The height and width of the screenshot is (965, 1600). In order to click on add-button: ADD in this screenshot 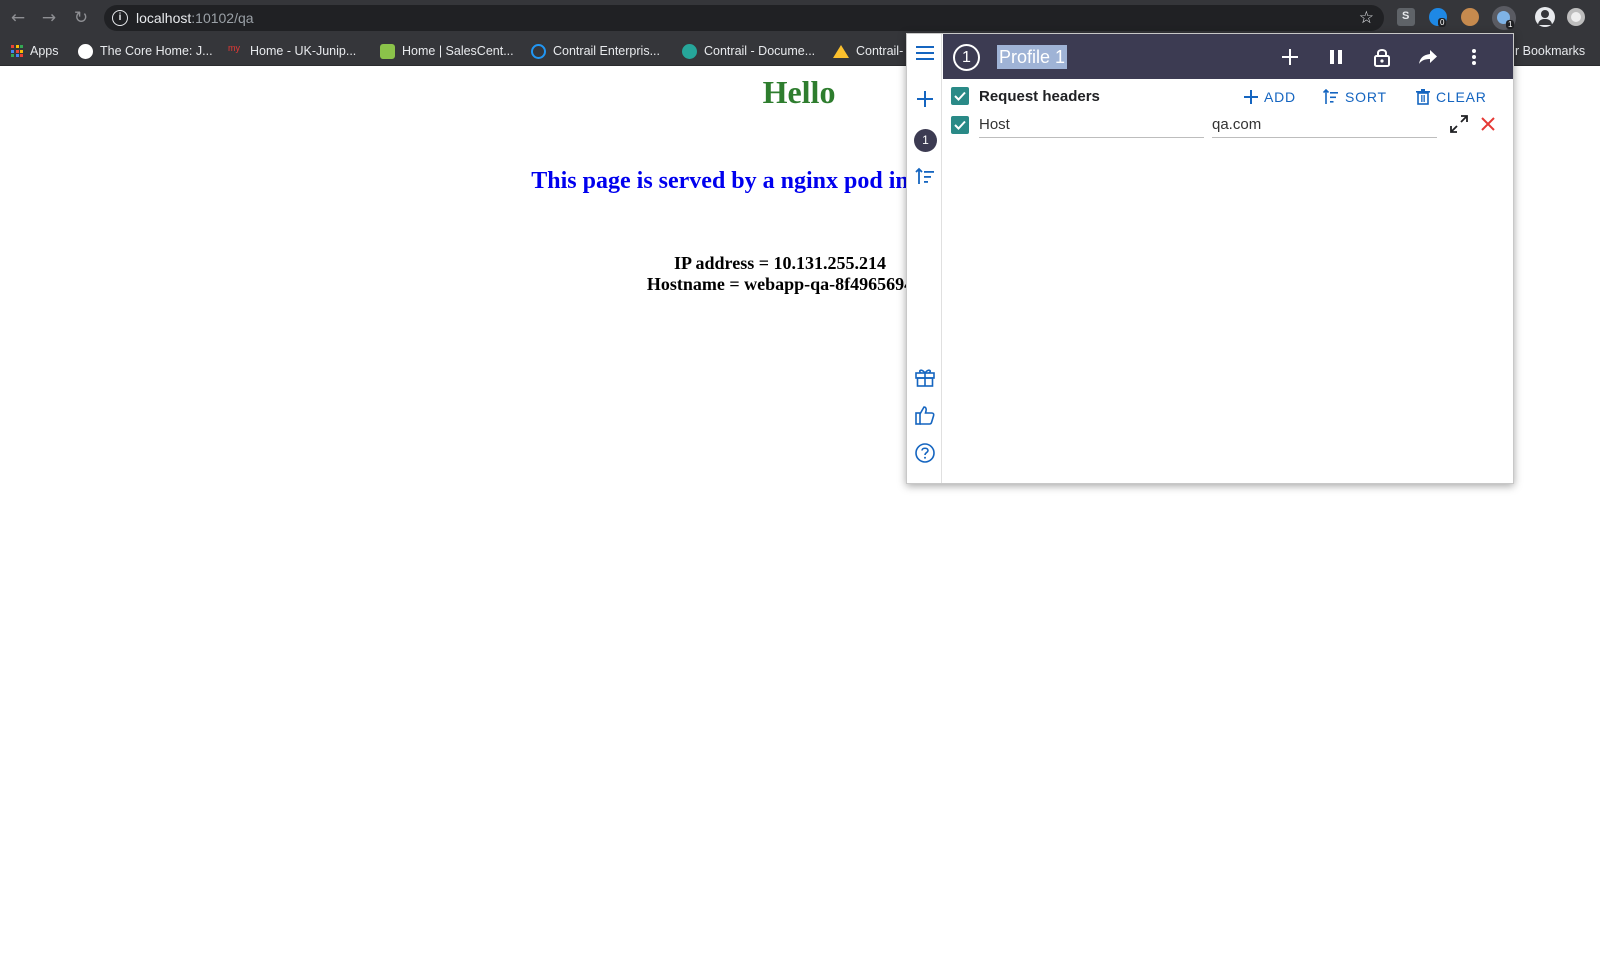, I will do `click(1270, 97)`.